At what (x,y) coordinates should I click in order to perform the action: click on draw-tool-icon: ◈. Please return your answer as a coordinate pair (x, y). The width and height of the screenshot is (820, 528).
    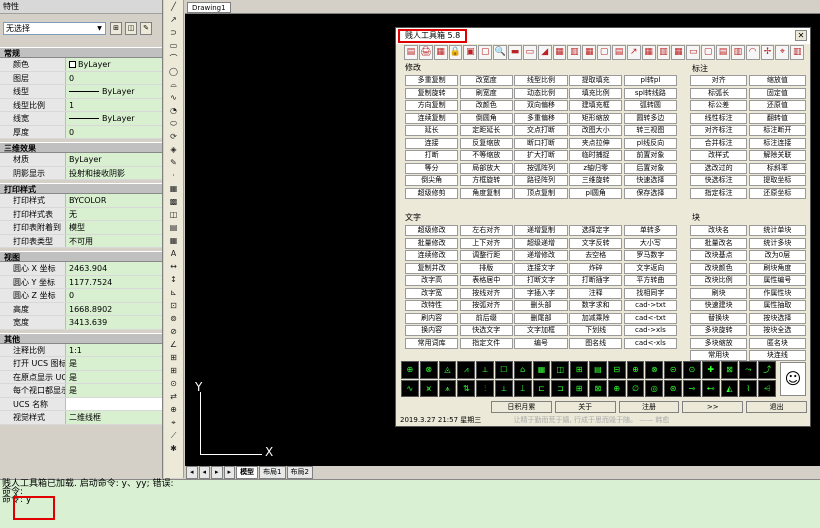
    Looking at the image, I should click on (173, 149).